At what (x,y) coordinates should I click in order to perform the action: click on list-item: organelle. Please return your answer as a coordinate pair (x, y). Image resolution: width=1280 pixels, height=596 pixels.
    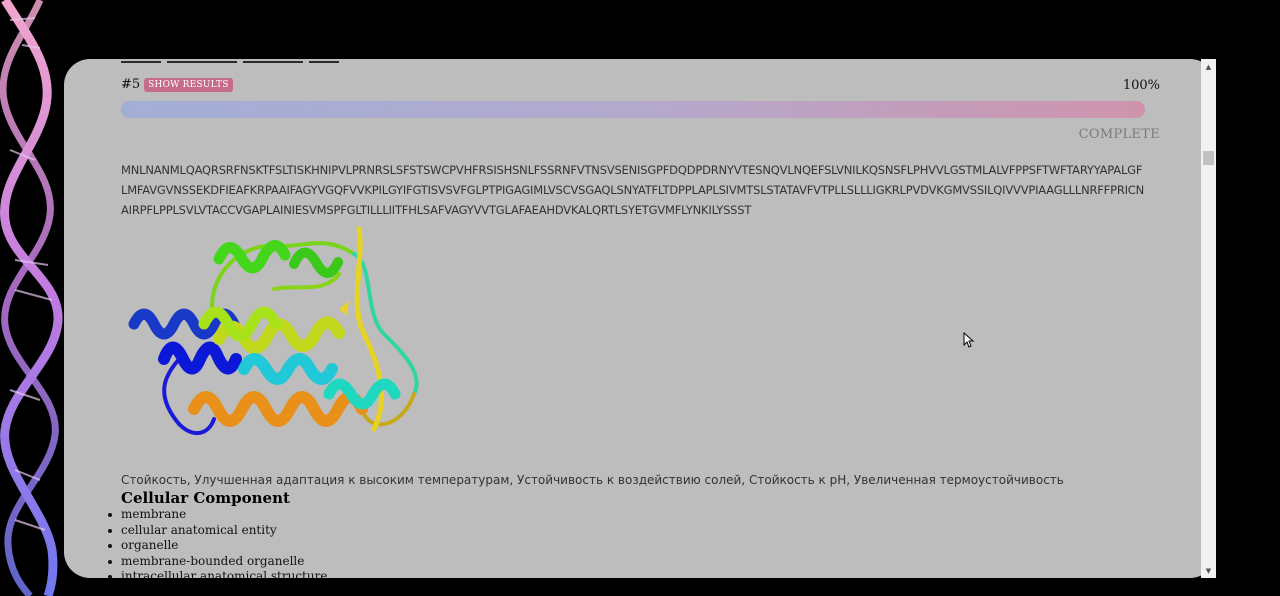
    Looking at the image, I should click on (217, 546).